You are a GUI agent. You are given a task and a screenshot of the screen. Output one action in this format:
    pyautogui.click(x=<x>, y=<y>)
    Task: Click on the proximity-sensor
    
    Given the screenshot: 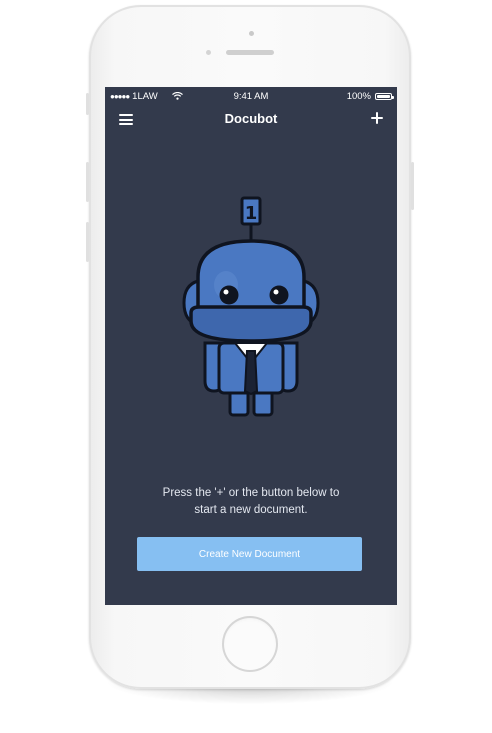 What is the action you would take?
    pyautogui.click(x=208, y=52)
    